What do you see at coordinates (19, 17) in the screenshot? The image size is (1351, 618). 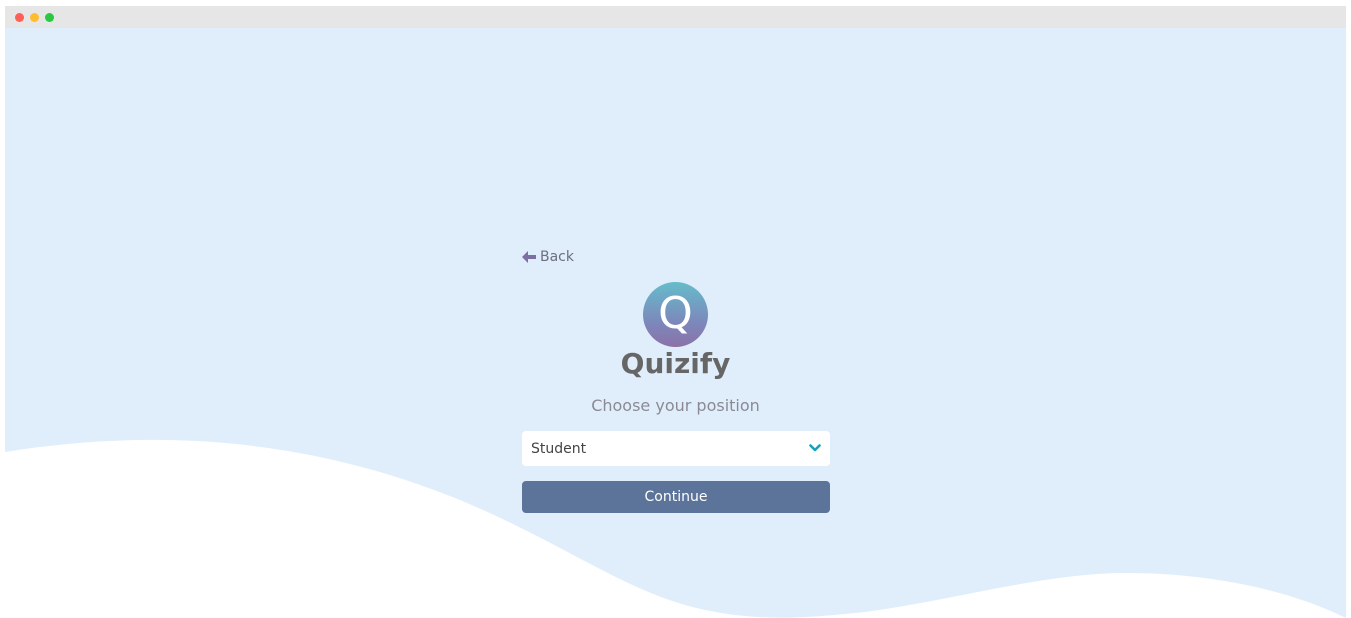 I see `window-close-button` at bounding box center [19, 17].